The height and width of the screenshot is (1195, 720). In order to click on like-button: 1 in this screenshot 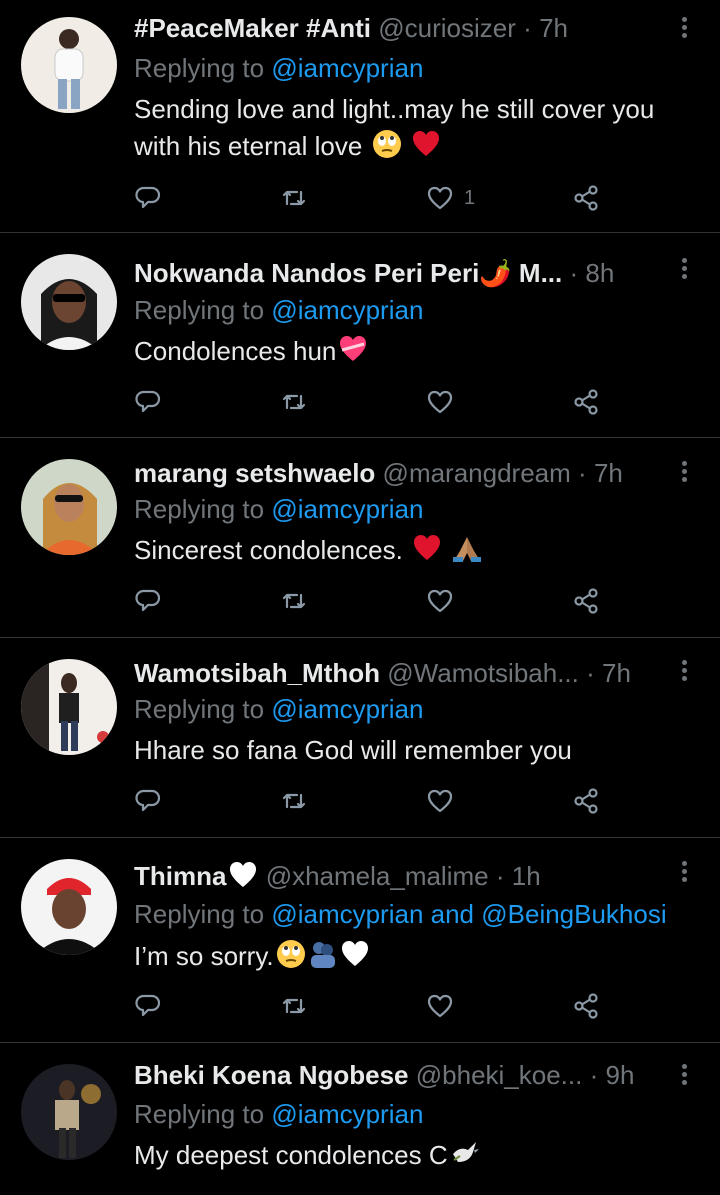, I will do `click(450, 198)`.